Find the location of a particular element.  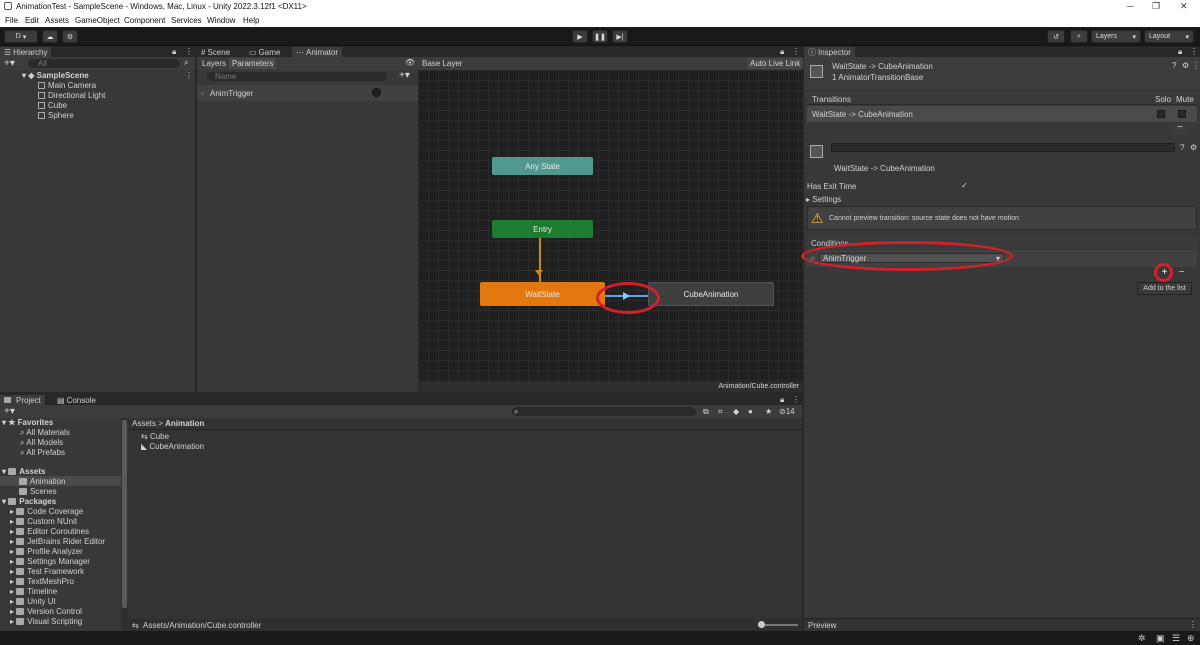

favorite-item: ⌕ All Materials is located at coordinates (45, 433).